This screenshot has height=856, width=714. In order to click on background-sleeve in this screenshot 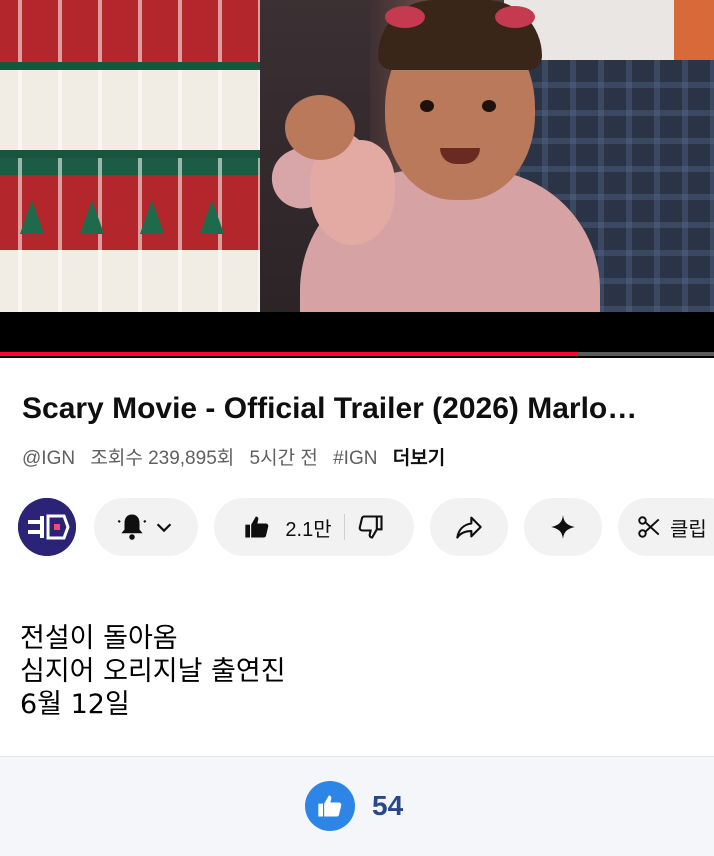, I will do `click(694, 30)`.